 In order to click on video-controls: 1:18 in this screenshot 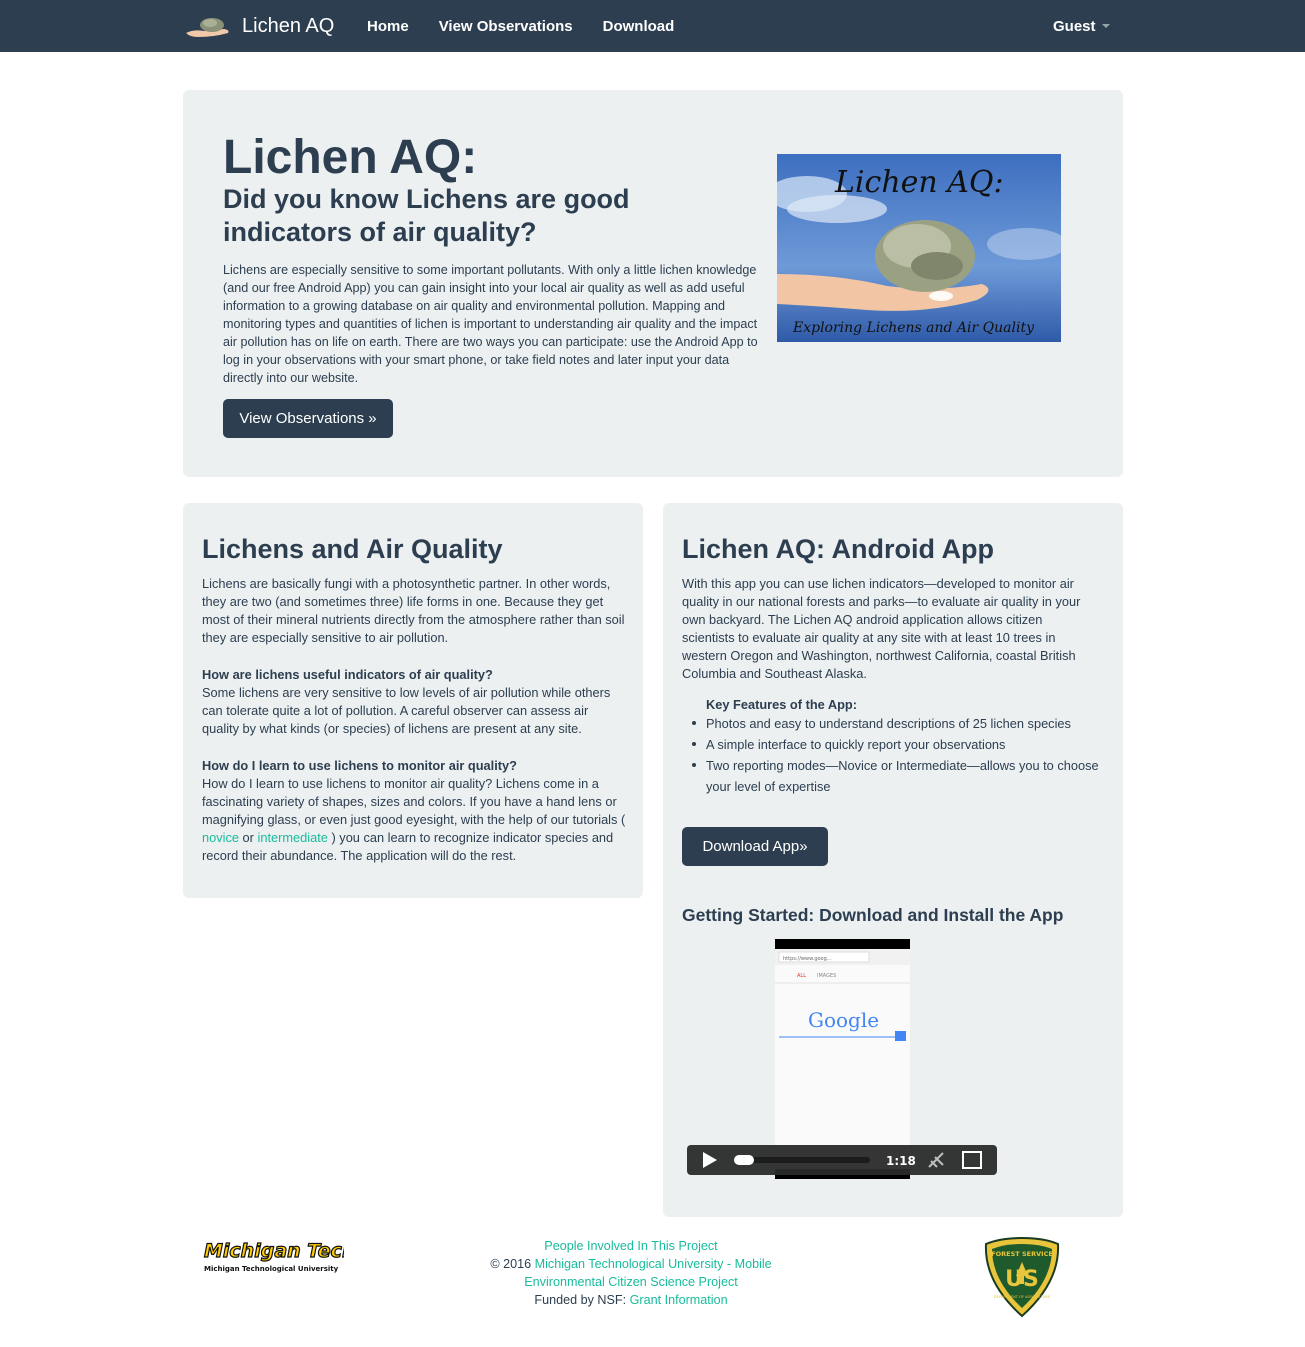, I will do `click(842, 1160)`.